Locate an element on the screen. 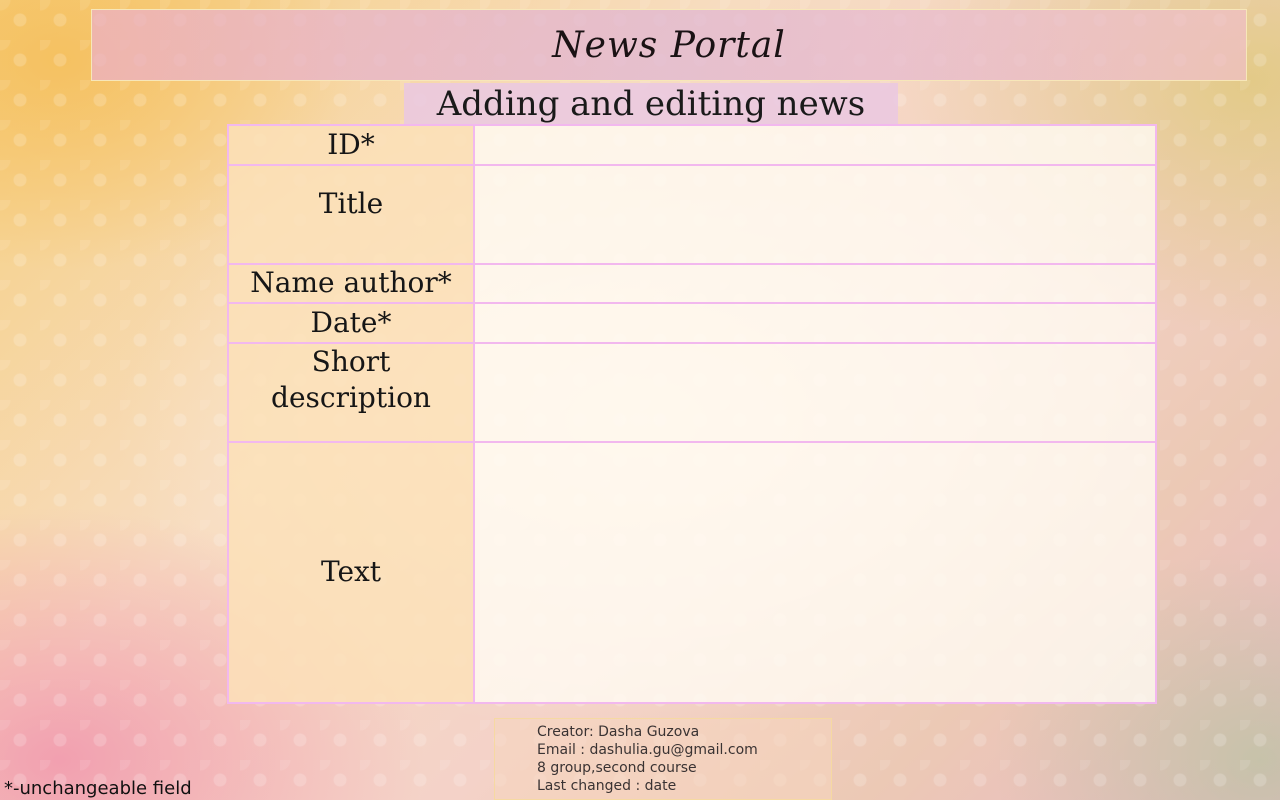 The width and height of the screenshot is (1280, 800). site-header: News Portal is located at coordinates (669, 45).